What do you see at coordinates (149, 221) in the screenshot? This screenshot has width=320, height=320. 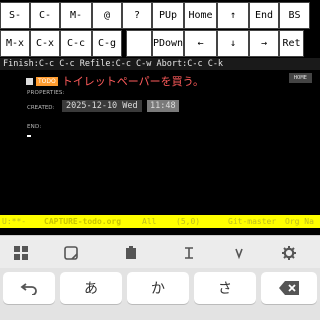 I see `modeline-scope: All` at bounding box center [149, 221].